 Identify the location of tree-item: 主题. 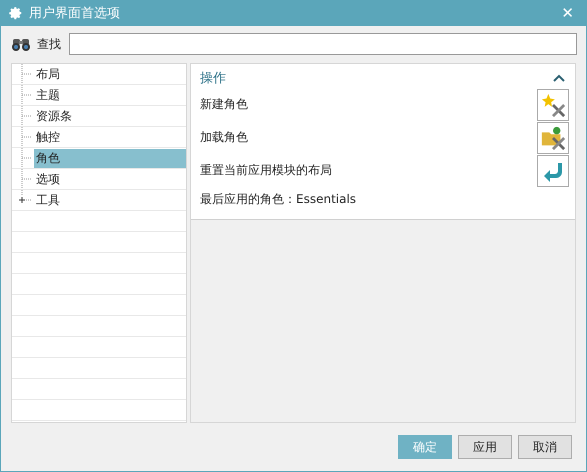
(110, 95).